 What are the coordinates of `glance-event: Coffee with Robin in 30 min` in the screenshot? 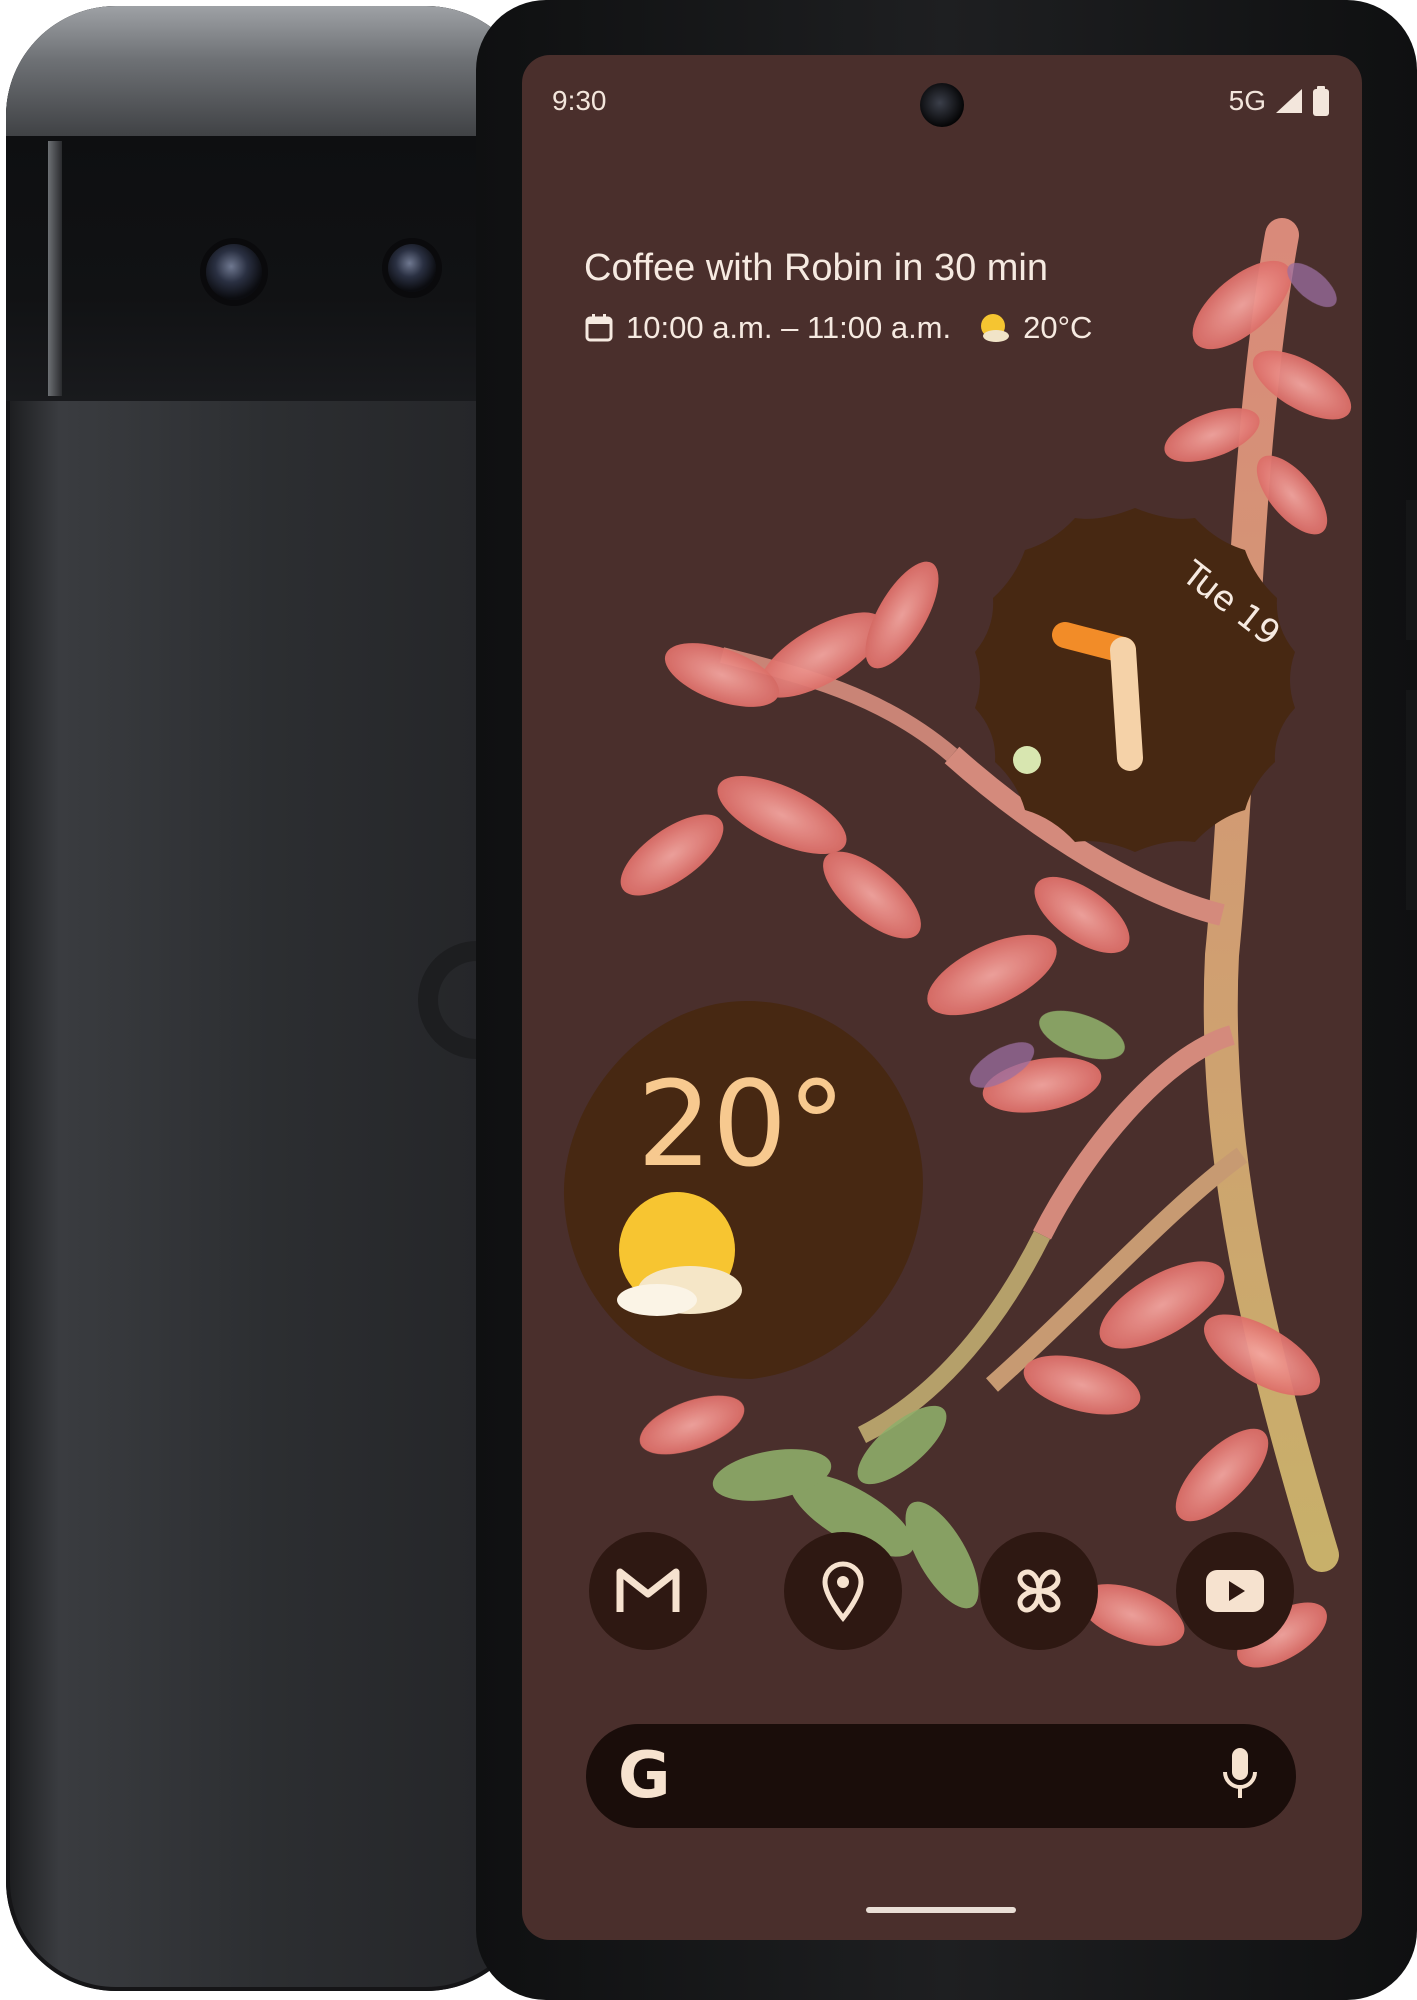 It's located at (816, 268).